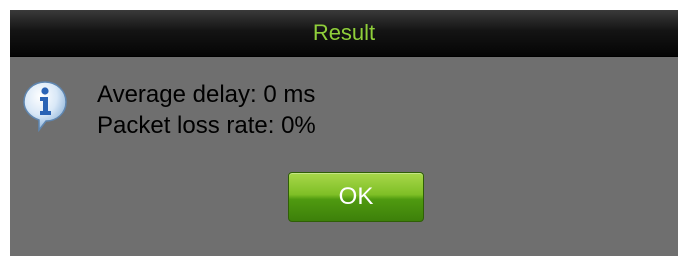 This screenshot has width=688, height=256. What do you see at coordinates (206, 94) in the screenshot?
I see `average-delay-text: Average delay: 0 ms` at bounding box center [206, 94].